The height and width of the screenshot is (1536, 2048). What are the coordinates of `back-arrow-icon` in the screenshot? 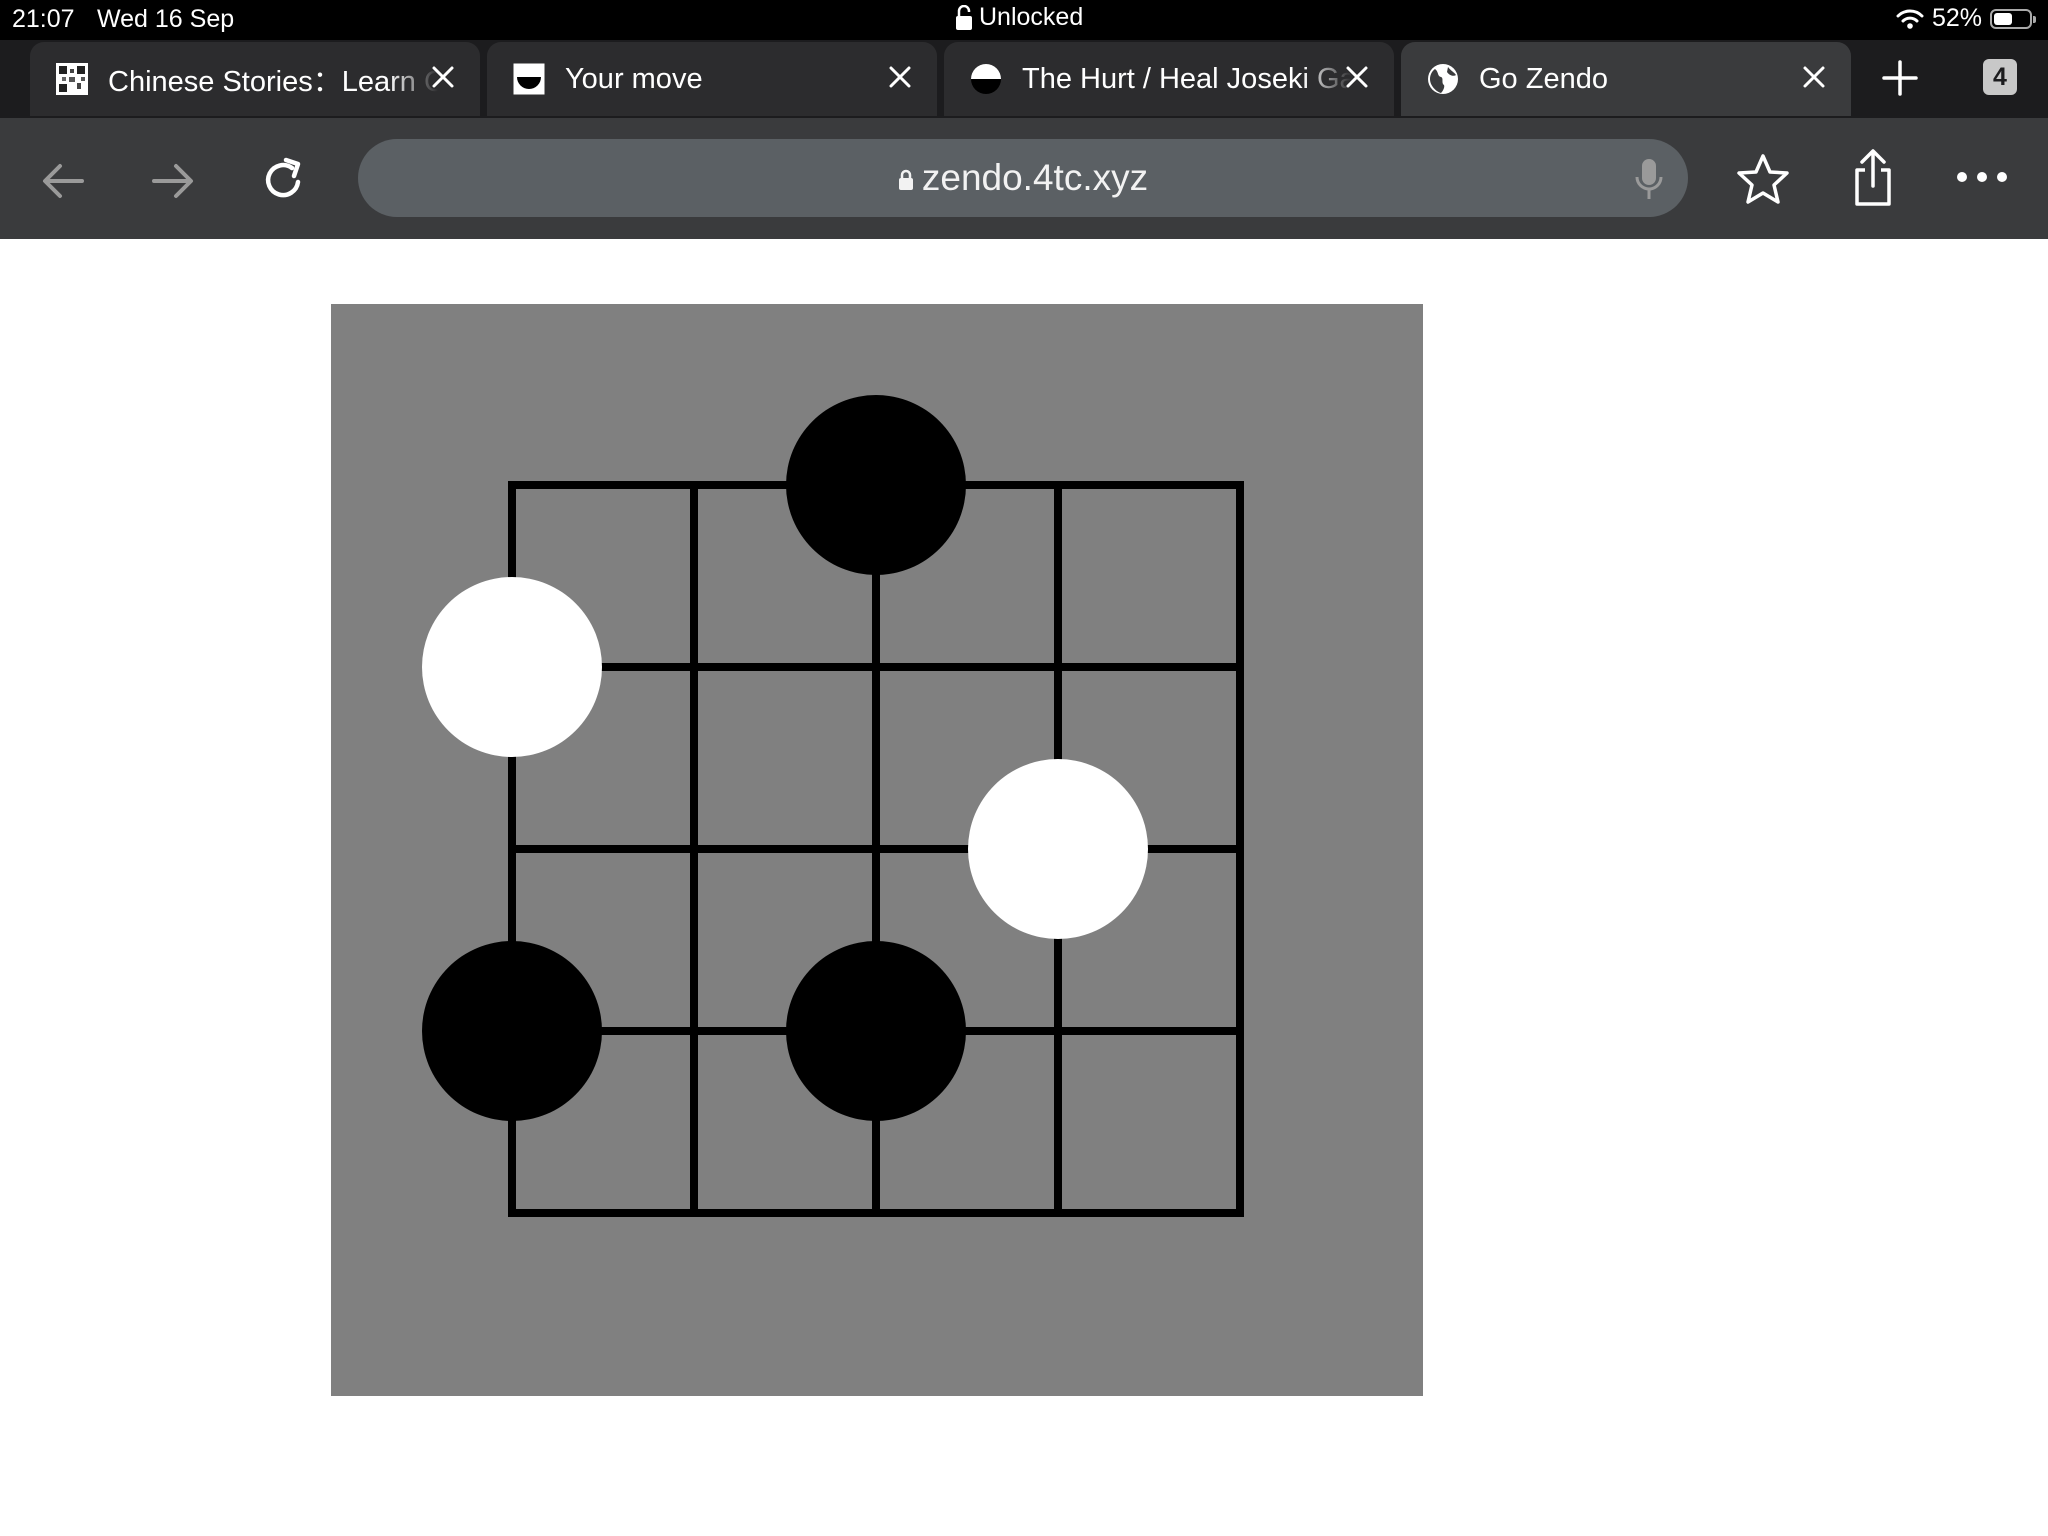 It's located at (63, 181).